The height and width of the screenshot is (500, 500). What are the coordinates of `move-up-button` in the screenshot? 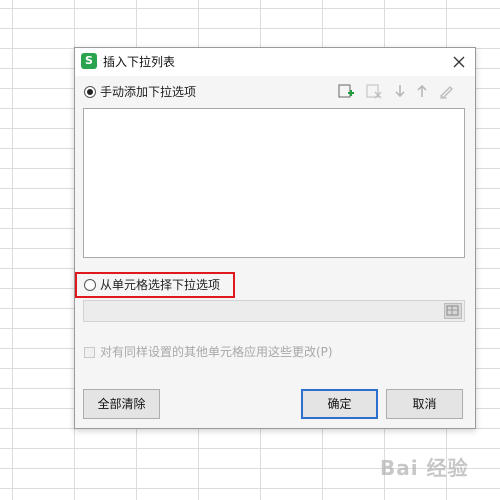 It's located at (422, 91).